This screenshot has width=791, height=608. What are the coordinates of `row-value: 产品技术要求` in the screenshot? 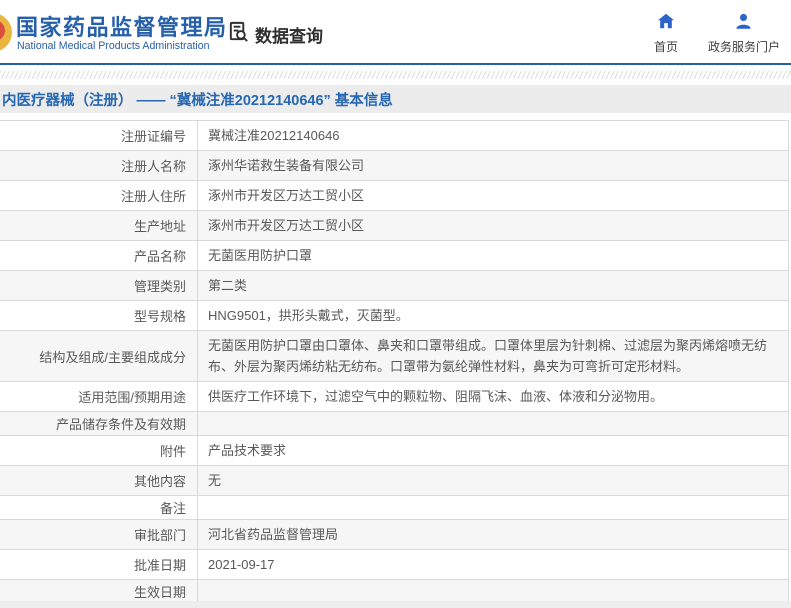 It's located at (493, 450).